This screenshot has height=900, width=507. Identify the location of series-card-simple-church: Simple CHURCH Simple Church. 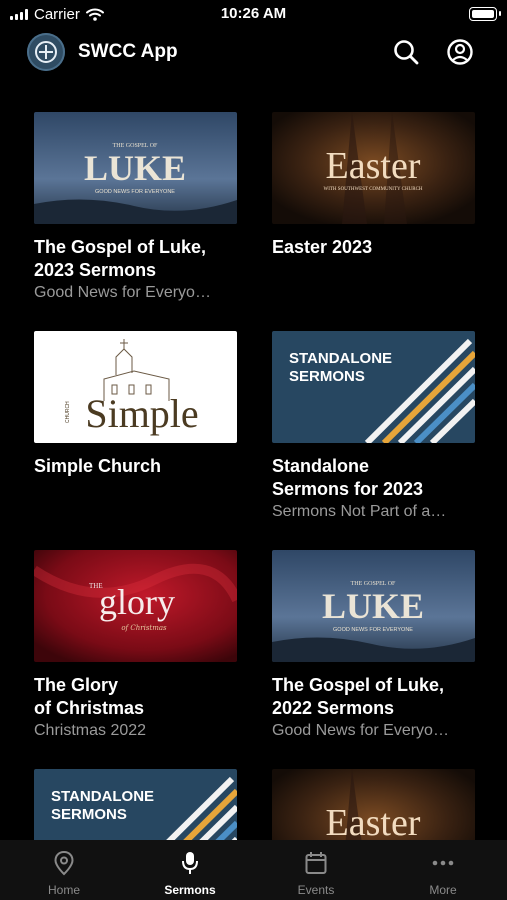
(135, 404).